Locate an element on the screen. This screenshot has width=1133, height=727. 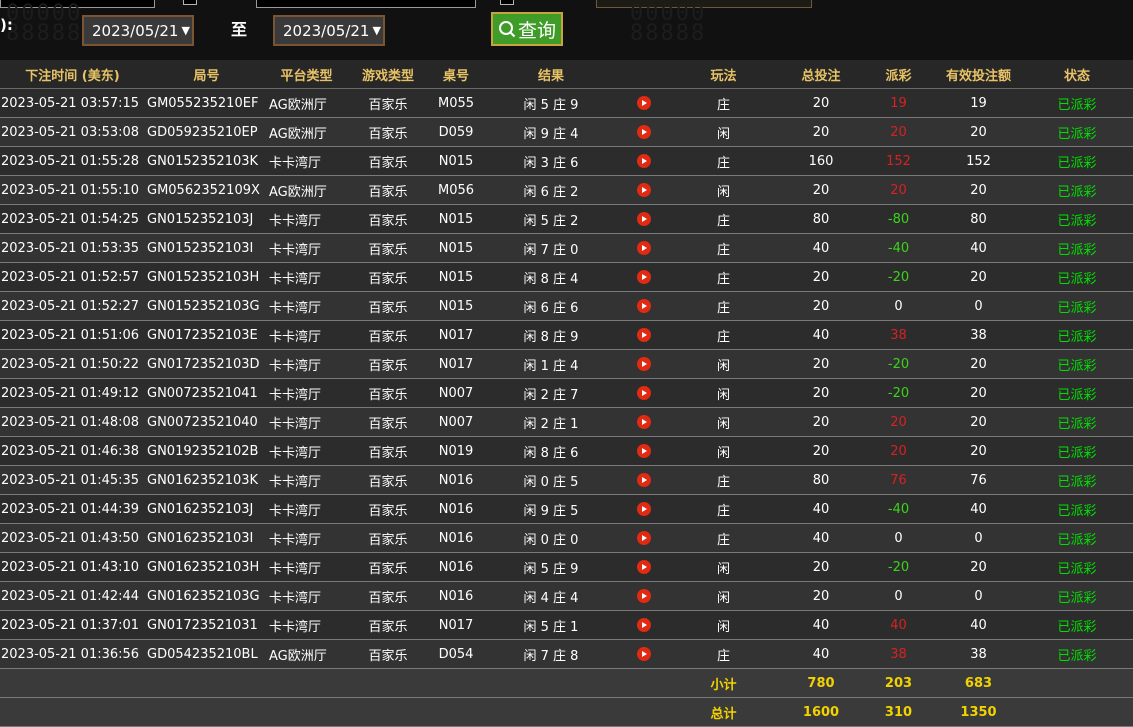
payout-cell: -20 is located at coordinates (898, 277).